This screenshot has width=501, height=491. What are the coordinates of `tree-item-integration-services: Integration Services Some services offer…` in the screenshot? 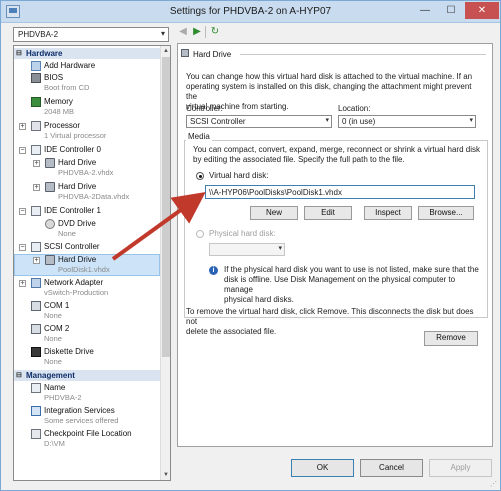 It's located at (87, 416).